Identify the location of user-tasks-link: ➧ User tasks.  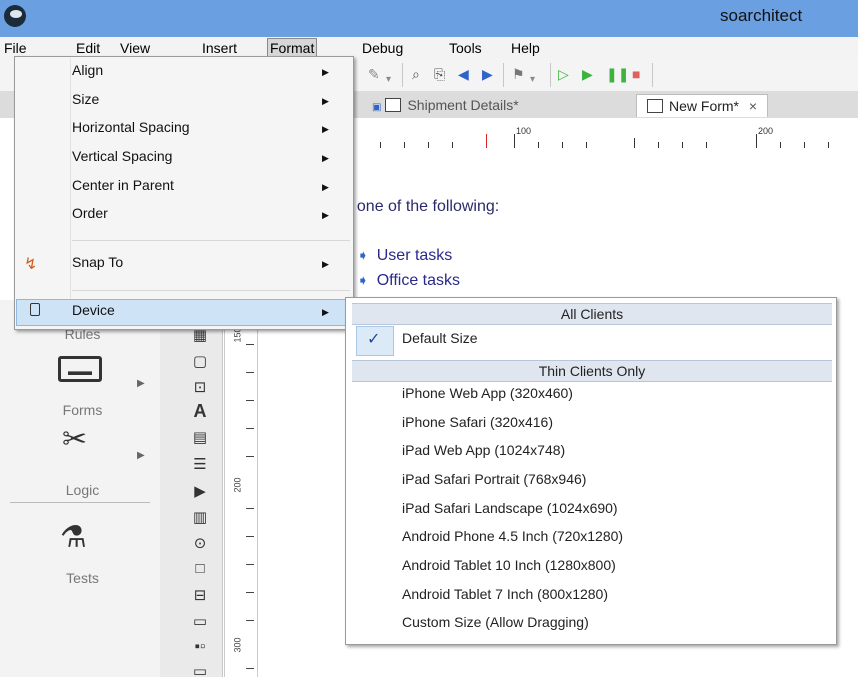
(404, 256).